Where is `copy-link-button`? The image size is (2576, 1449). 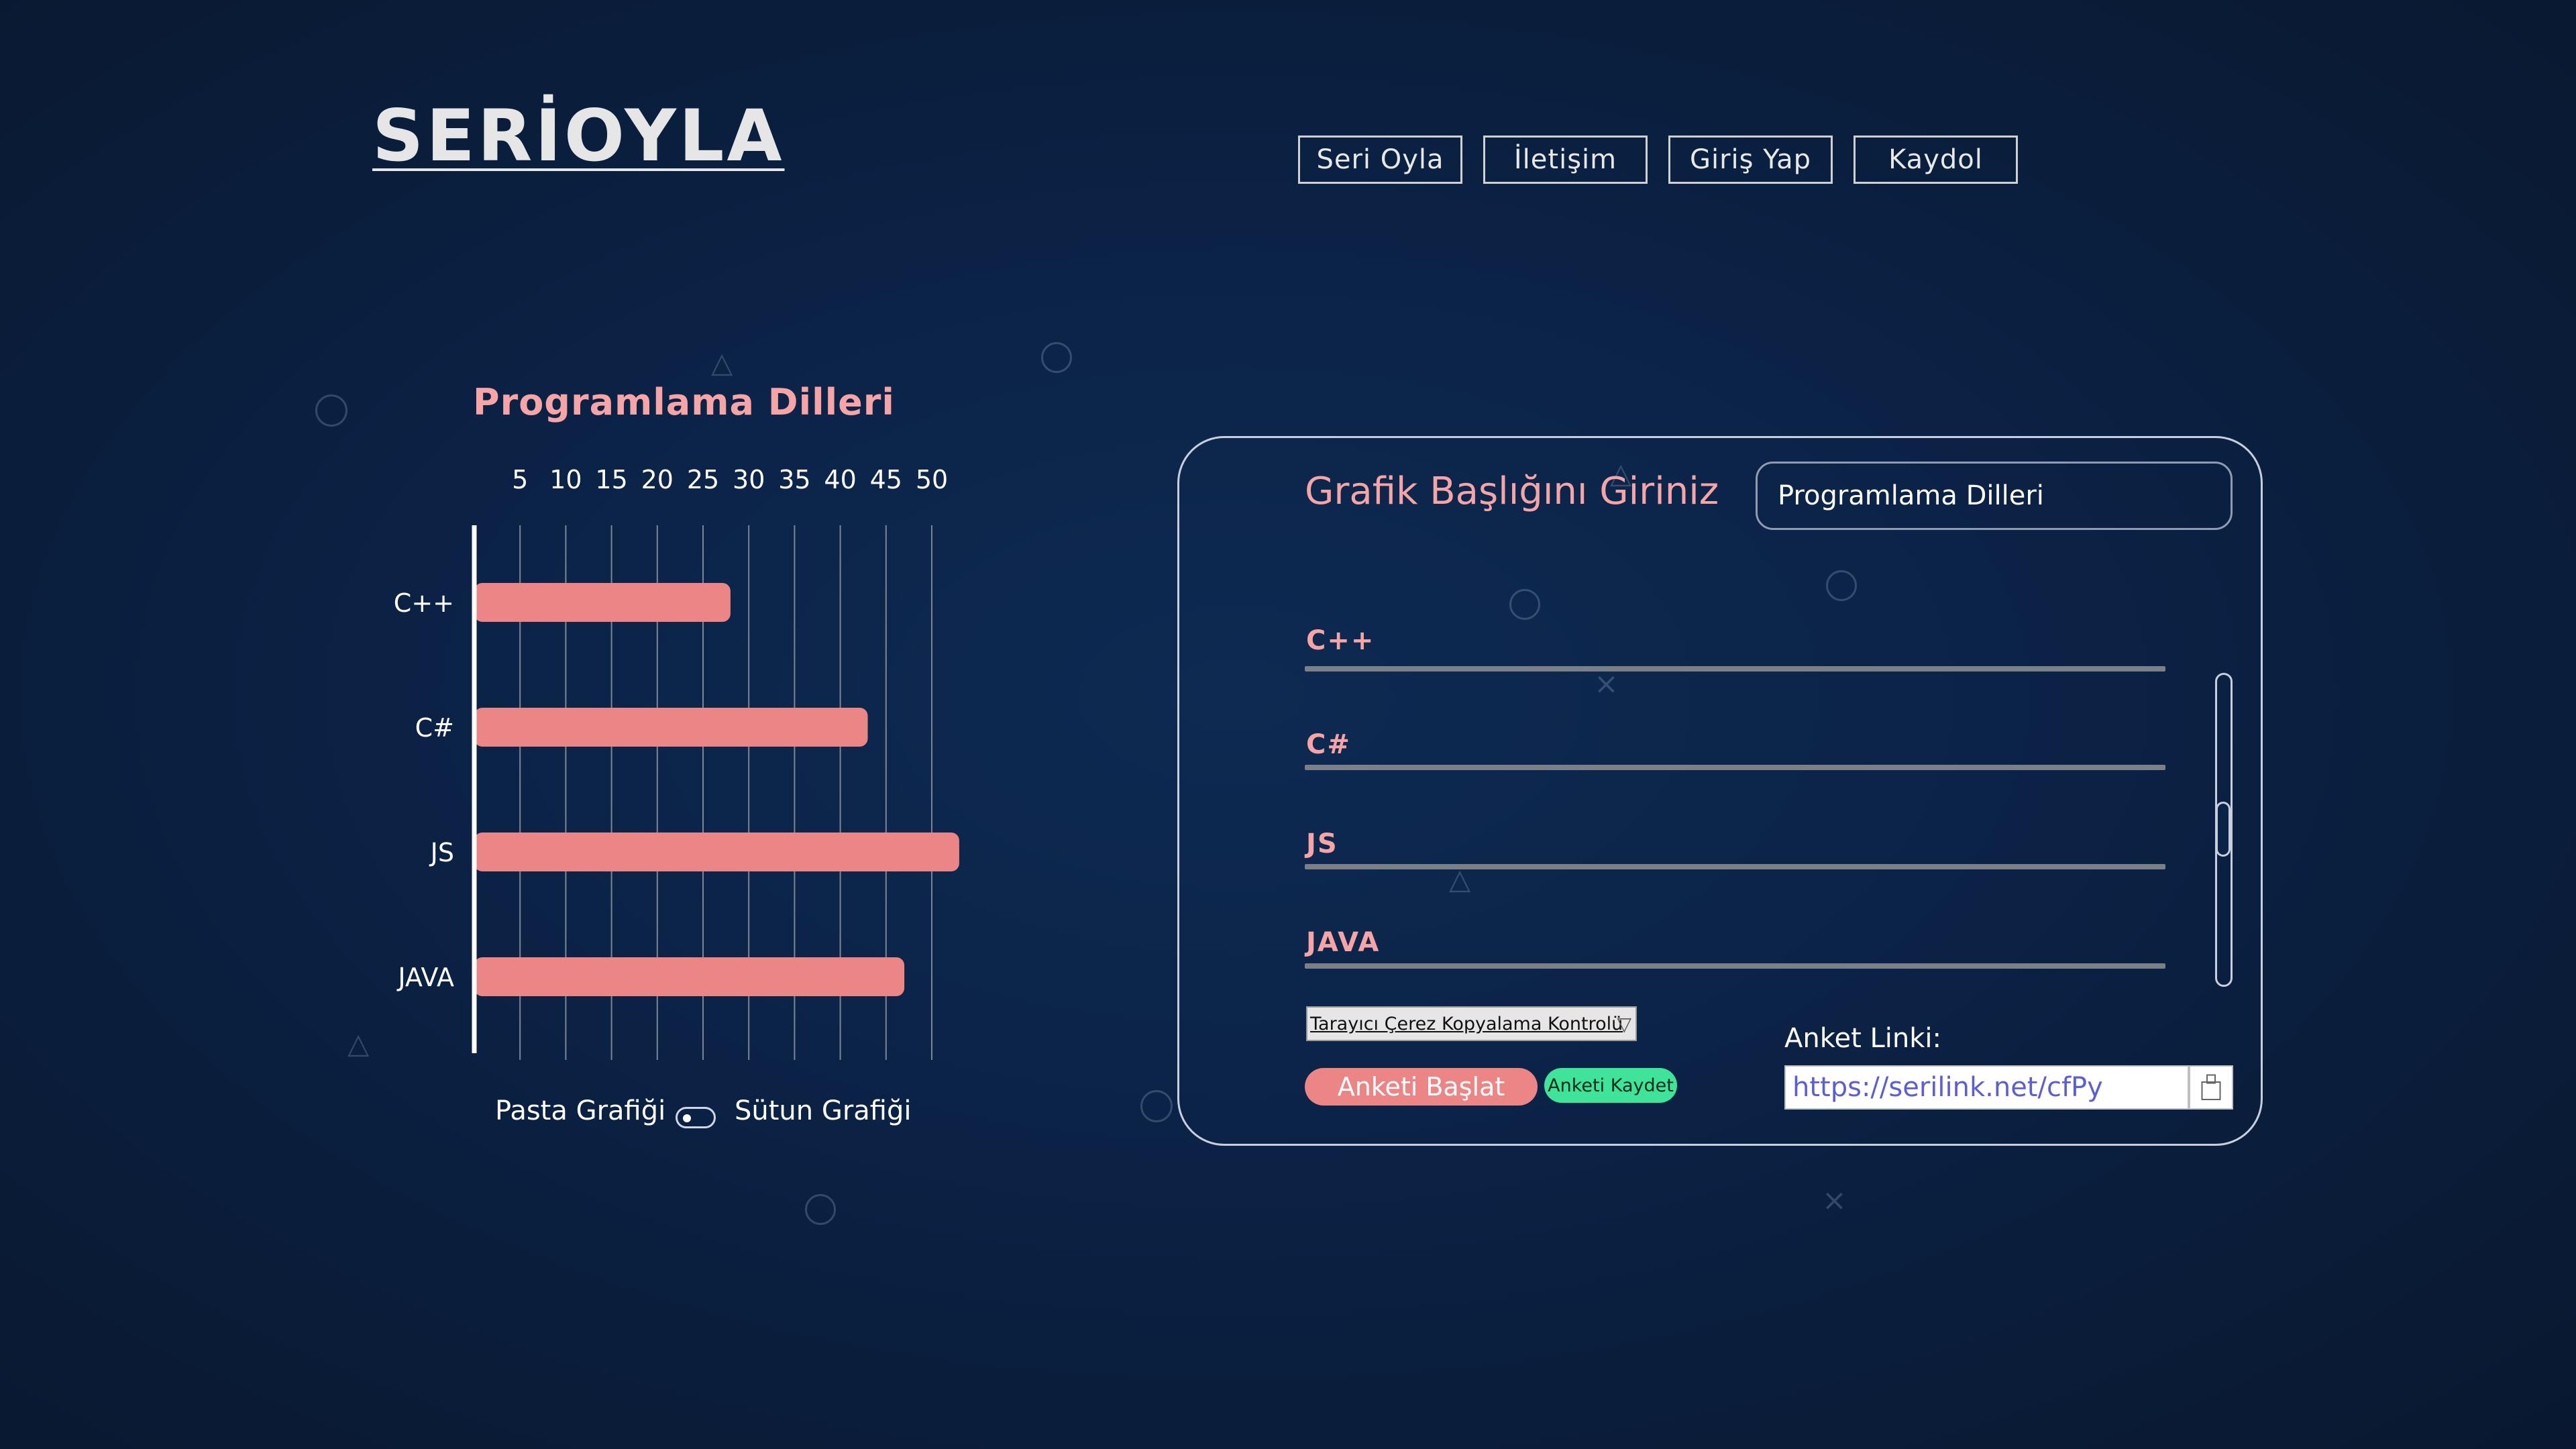 copy-link-button is located at coordinates (2211, 1087).